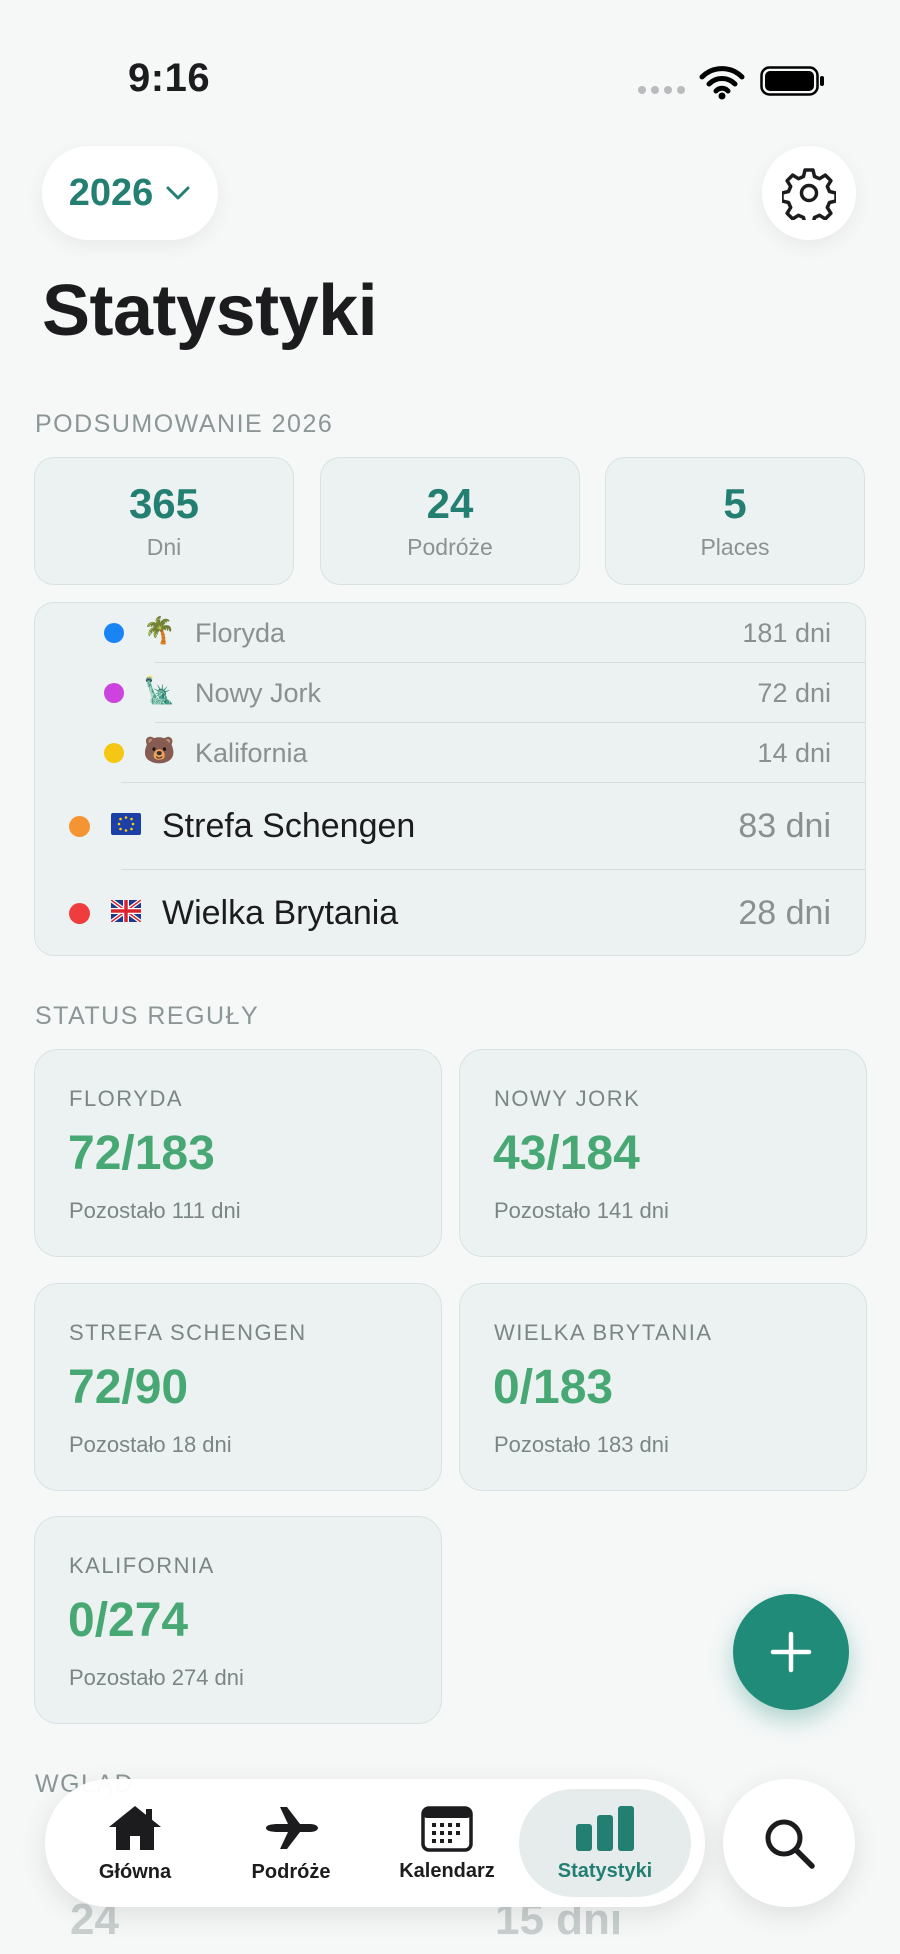 This screenshot has width=900, height=1954. I want to click on wifi-icon, so click(722, 83).